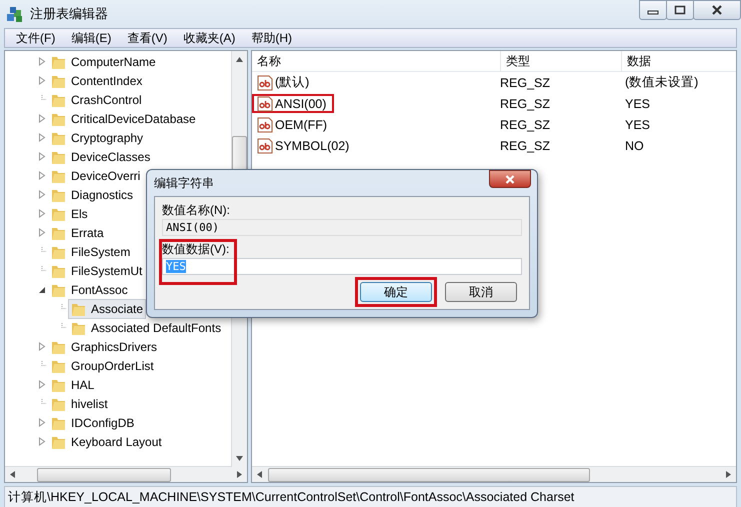 This screenshot has height=507, width=741. Describe the element at coordinates (294, 124) in the screenshot. I see `table-cell: OEM(FF)` at that location.